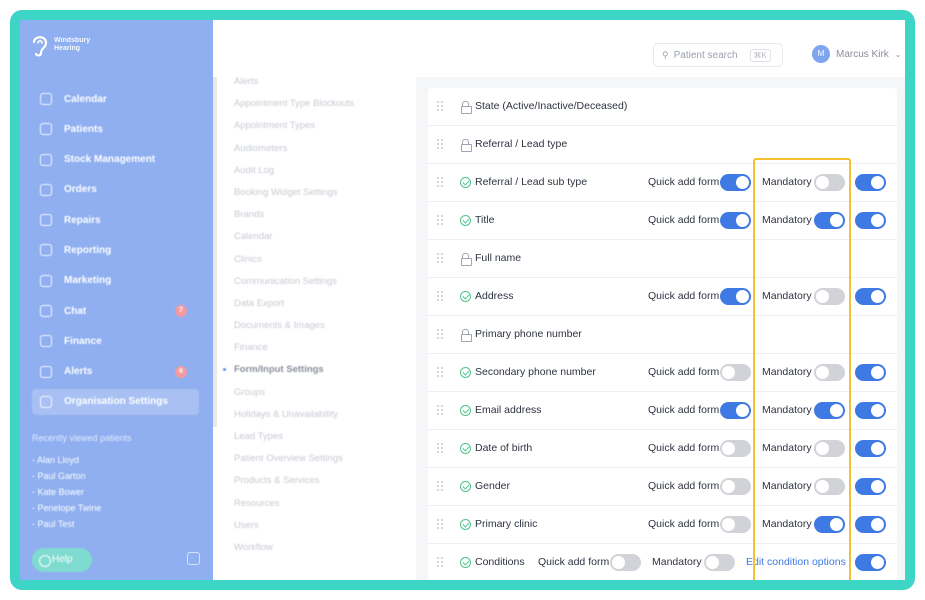 The width and height of the screenshot is (925, 600). I want to click on recent-patient-link: - Alan Lloyd, so click(66, 460).